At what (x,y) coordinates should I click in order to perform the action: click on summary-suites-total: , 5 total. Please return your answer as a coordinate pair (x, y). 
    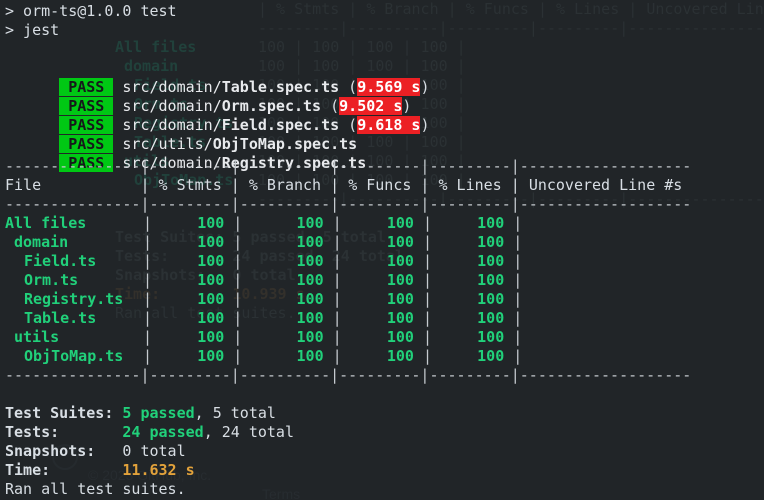
    Looking at the image, I should click on (235, 413).